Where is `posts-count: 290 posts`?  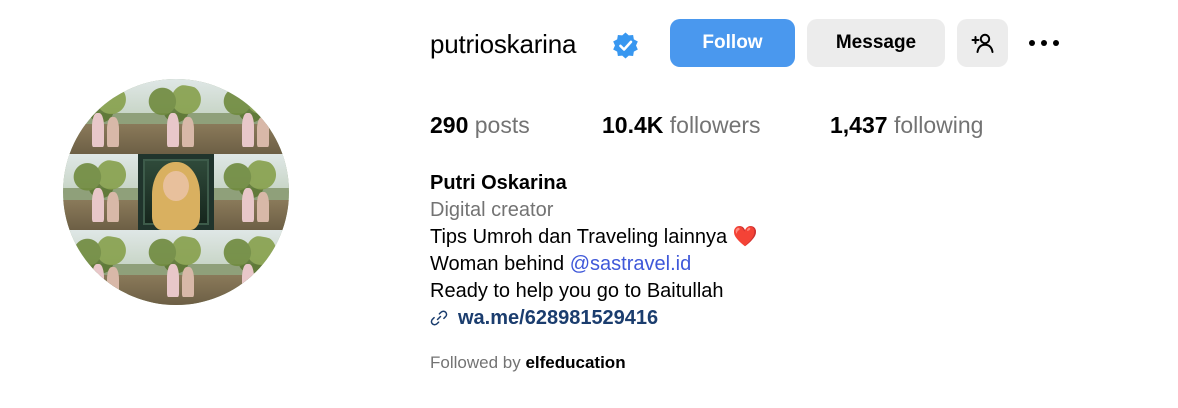
posts-count: 290 posts is located at coordinates (480, 125).